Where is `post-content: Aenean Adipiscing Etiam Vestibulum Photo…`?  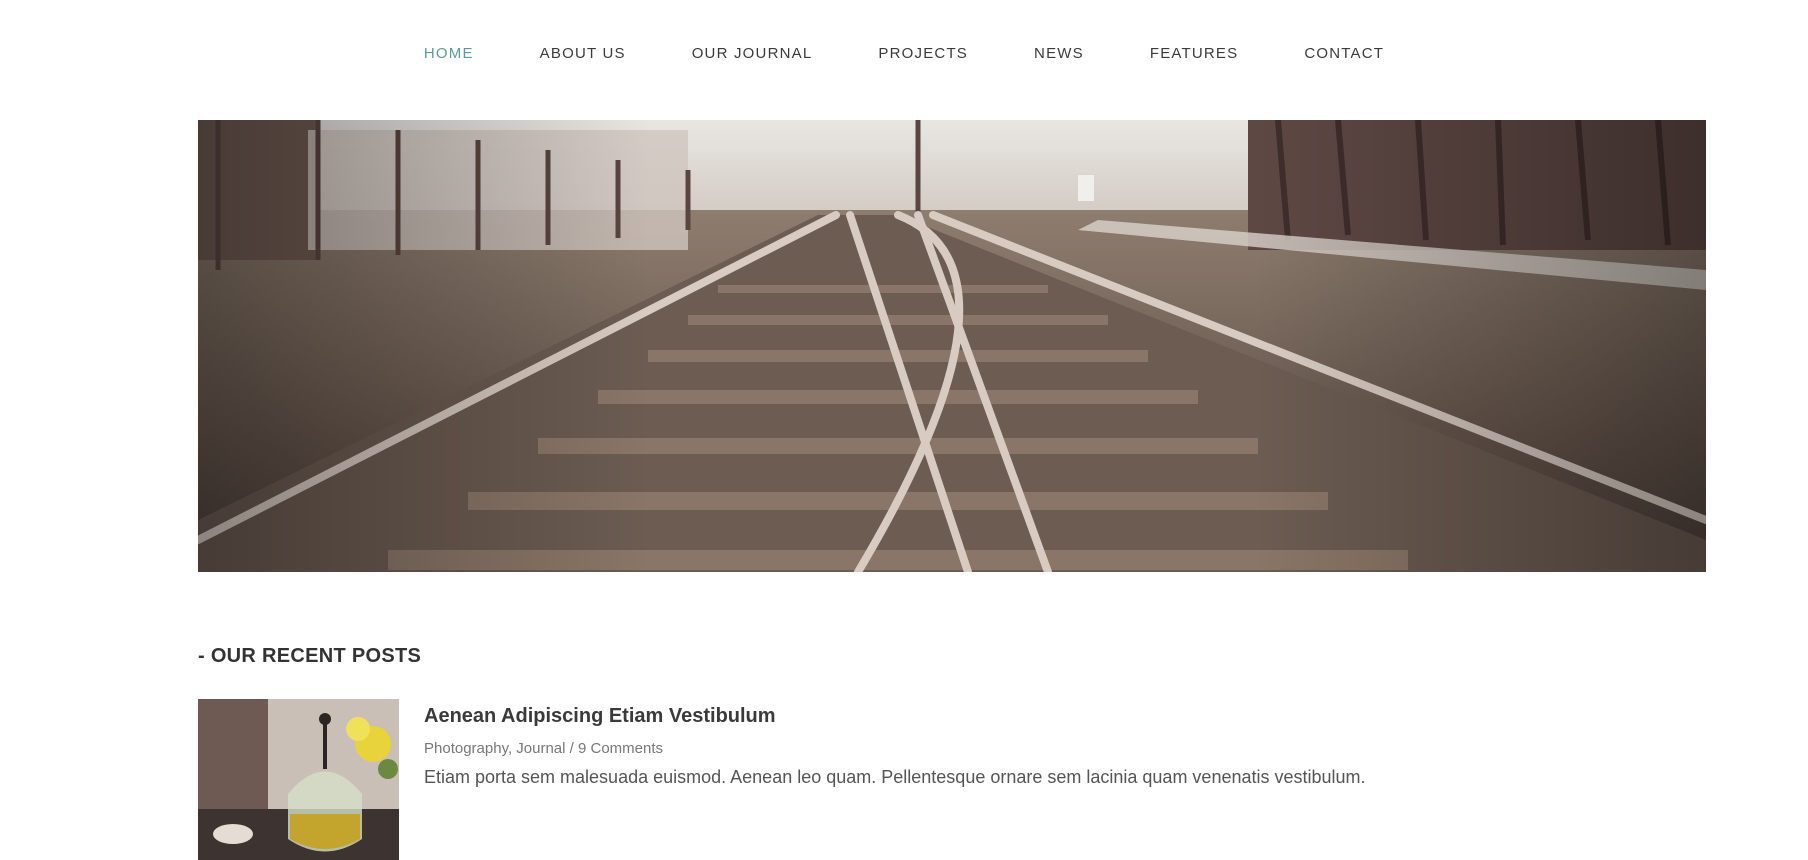
post-content: Aenean Adipiscing Etiam Vestibulum Photo… is located at coordinates (1064, 746).